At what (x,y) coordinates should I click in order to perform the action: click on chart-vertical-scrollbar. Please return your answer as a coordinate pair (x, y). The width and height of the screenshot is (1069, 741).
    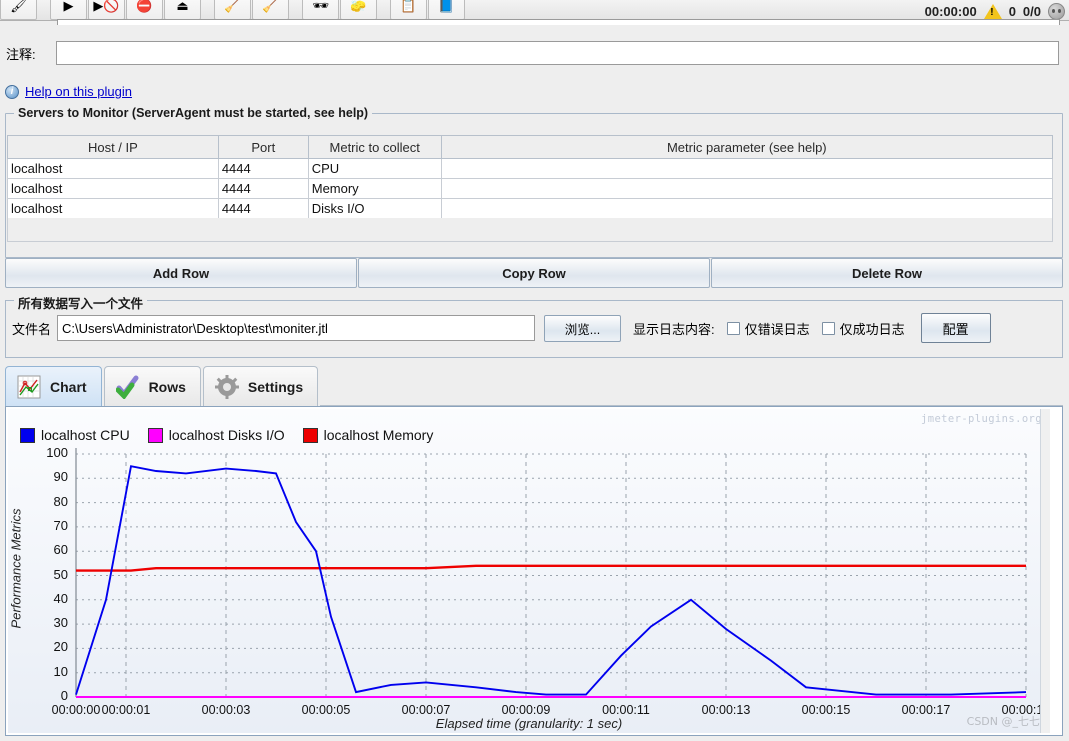
    Looking at the image, I should click on (1045, 571).